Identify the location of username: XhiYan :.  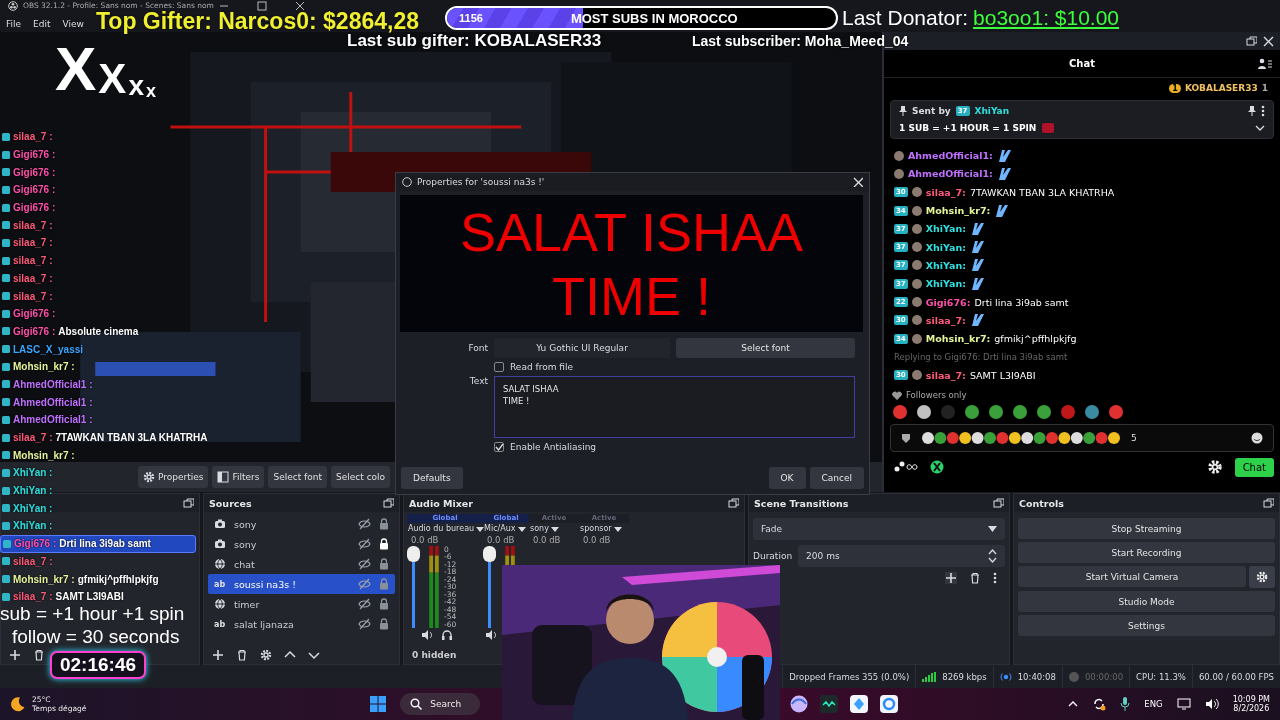
(33, 473).